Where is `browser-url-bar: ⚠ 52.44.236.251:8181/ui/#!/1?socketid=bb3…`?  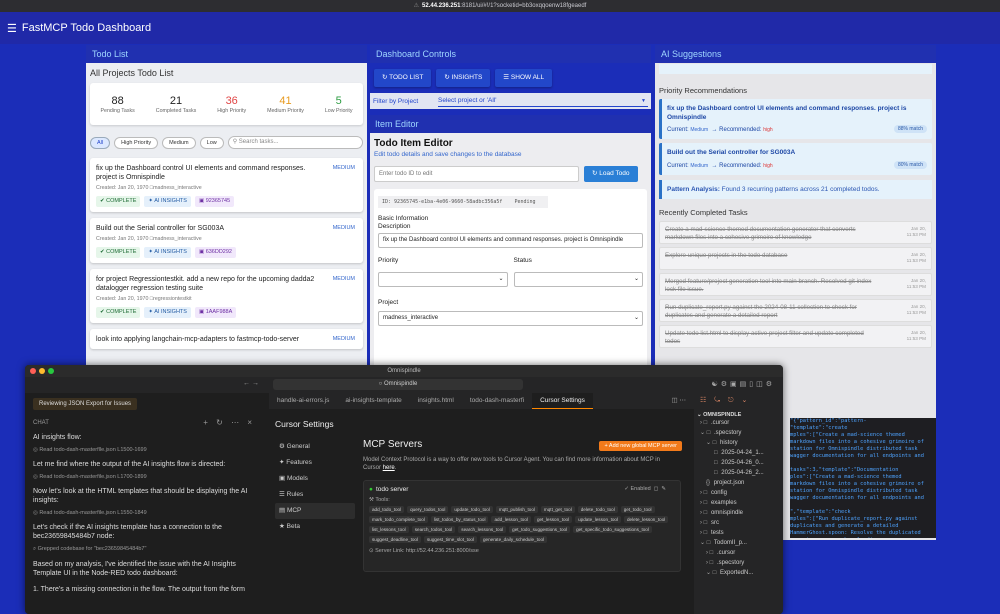 browser-url-bar: ⚠ 52.44.236.251:8181/ui/#!/1?socketid=bb3… is located at coordinates (500, 6).